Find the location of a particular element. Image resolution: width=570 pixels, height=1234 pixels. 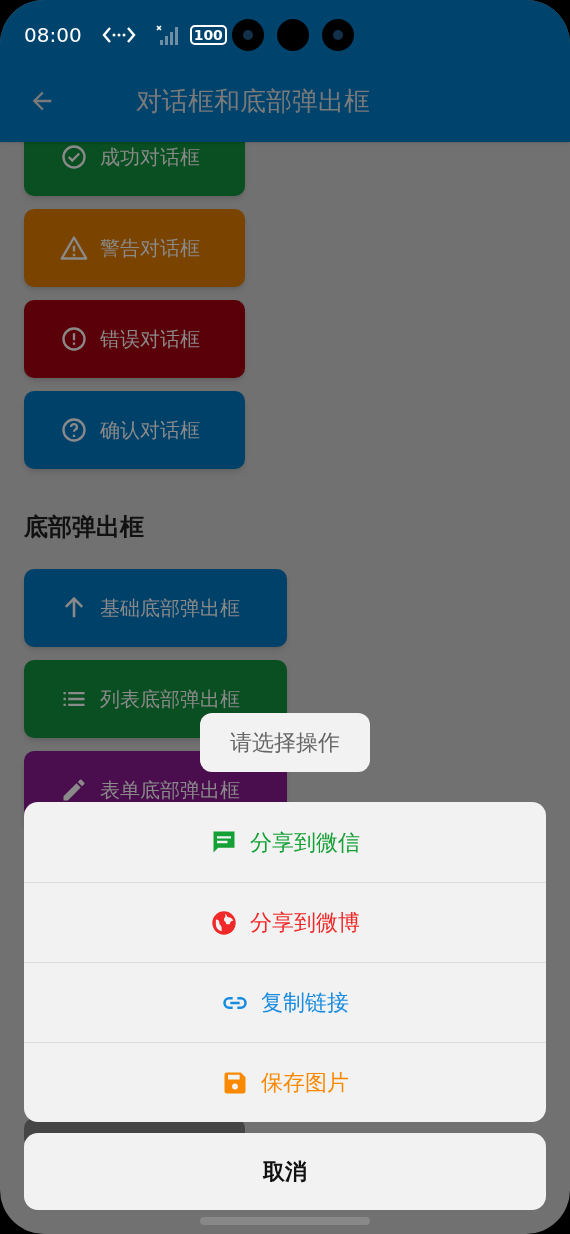

status-time: 08:00 is located at coordinates (53, 35).